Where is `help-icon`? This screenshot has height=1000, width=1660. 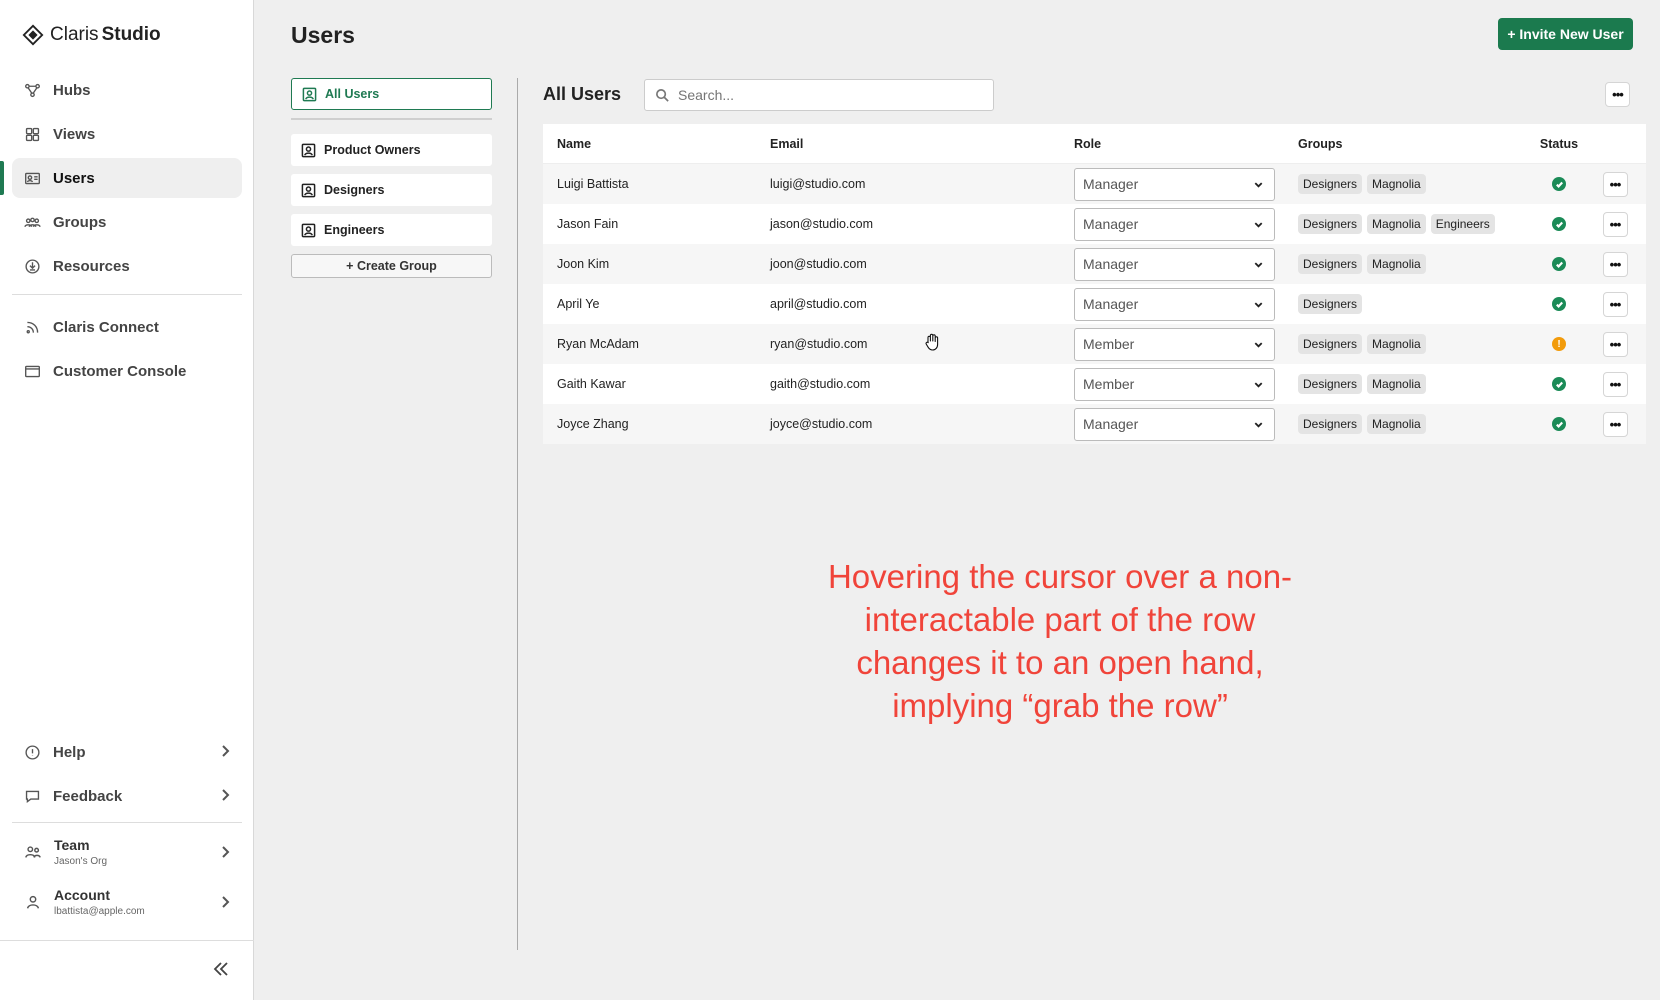
help-icon is located at coordinates (32, 752).